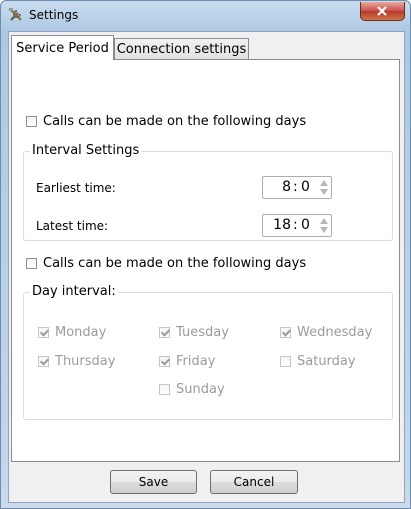  I want to click on tab-service-period: Service Period, so click(62, 47).